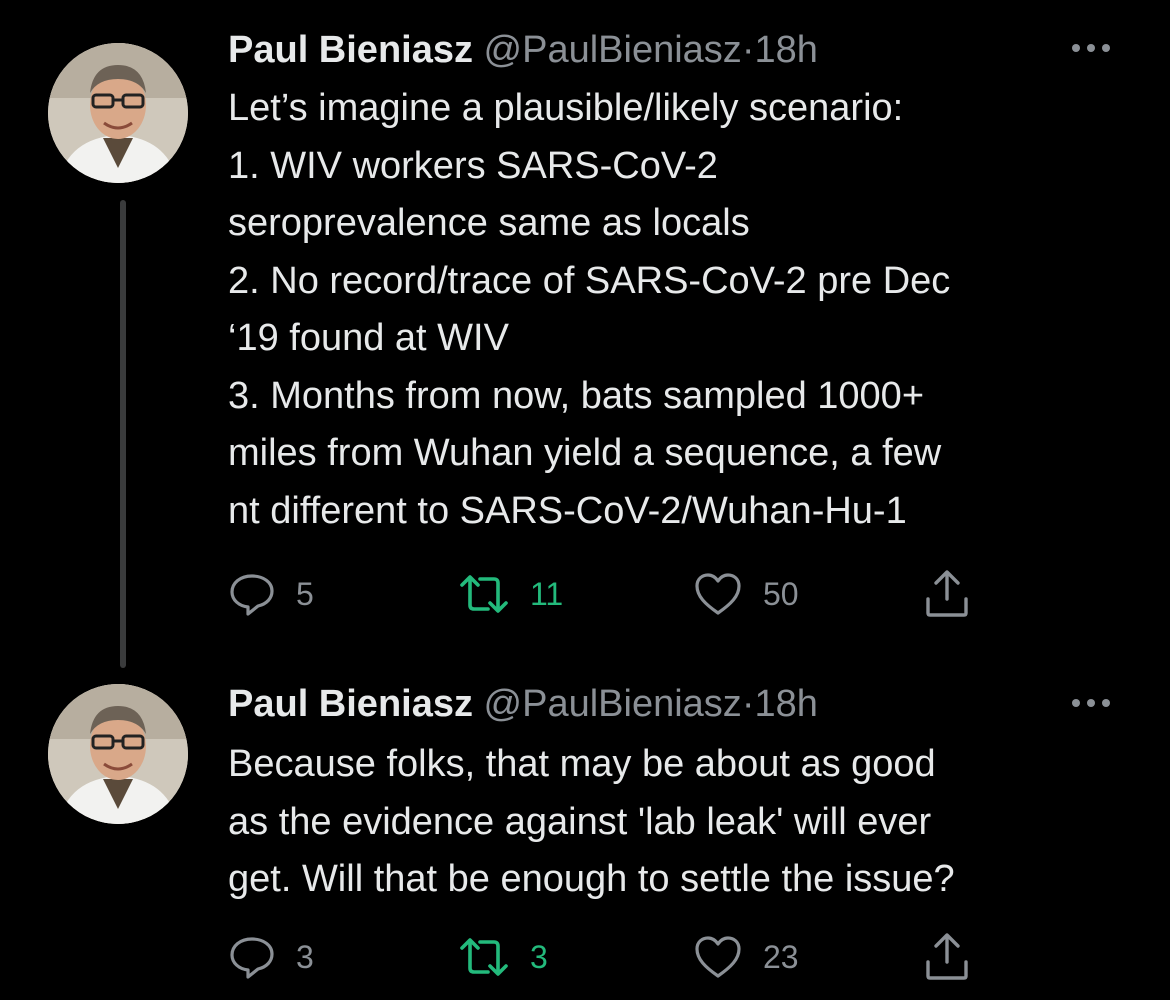 This screenshot has height=1000, width=1170. I want to click on tweet-text-line: nt different to SARS-CoV-2/Wuhan-Hu-1, so click(567, 510).